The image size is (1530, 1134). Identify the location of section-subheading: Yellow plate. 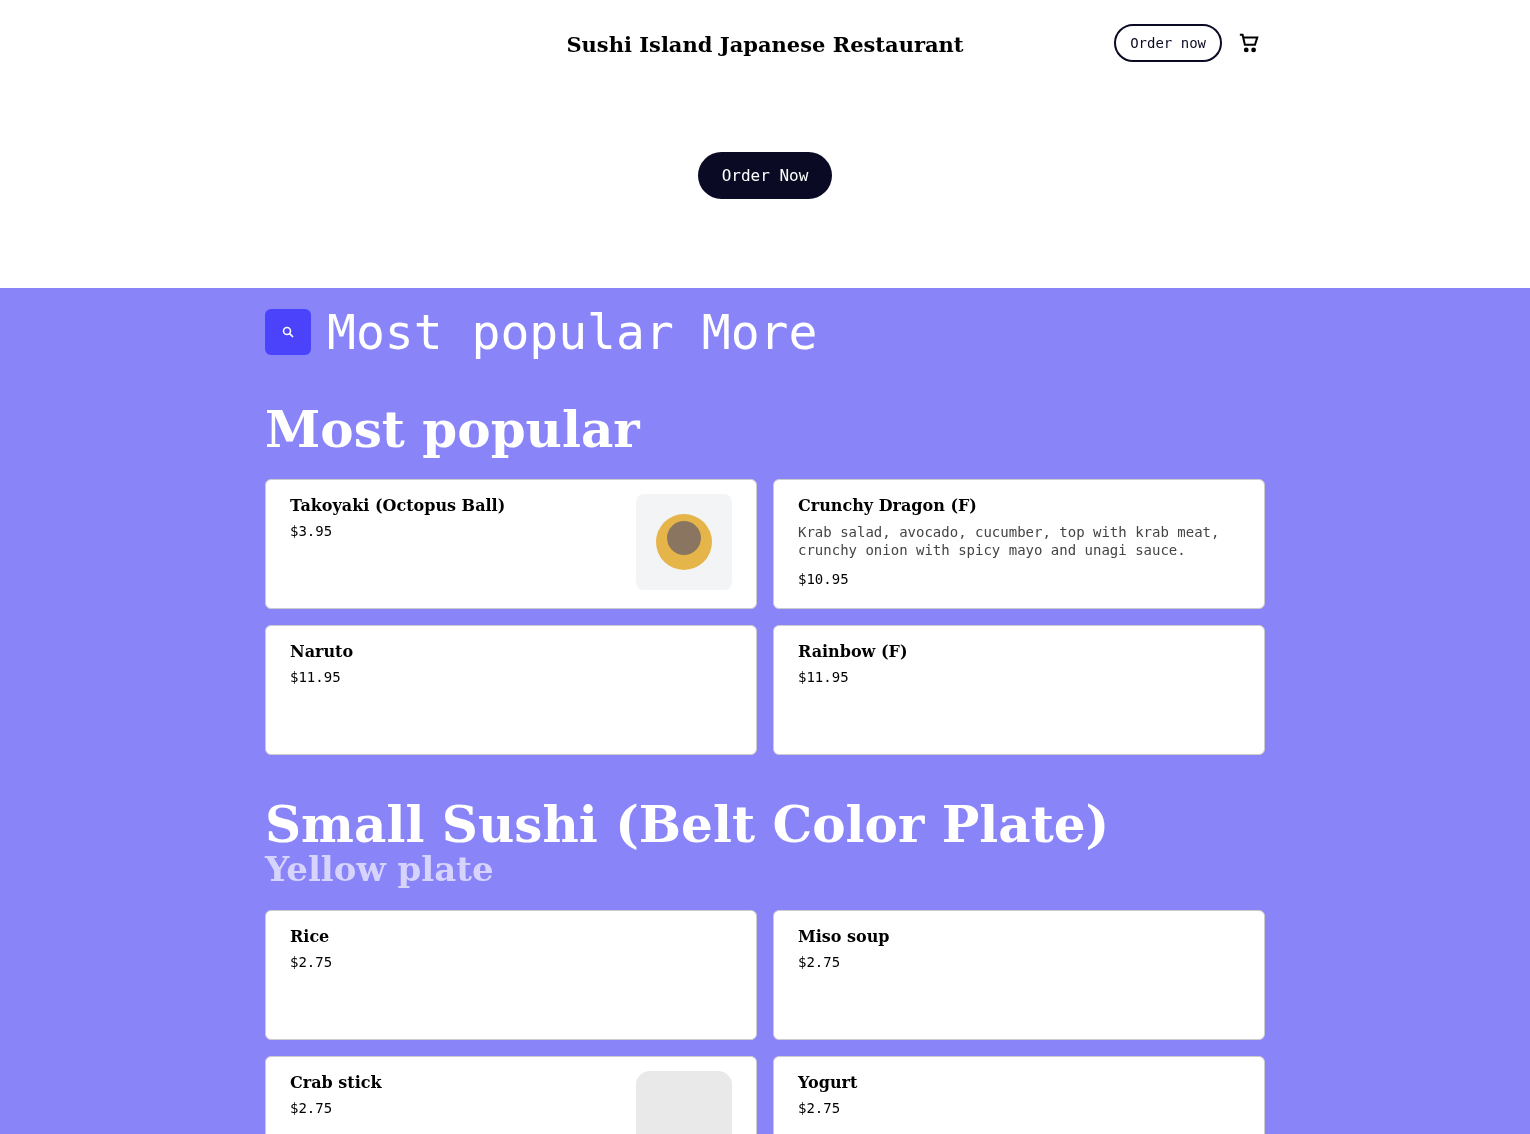
(380, 870).